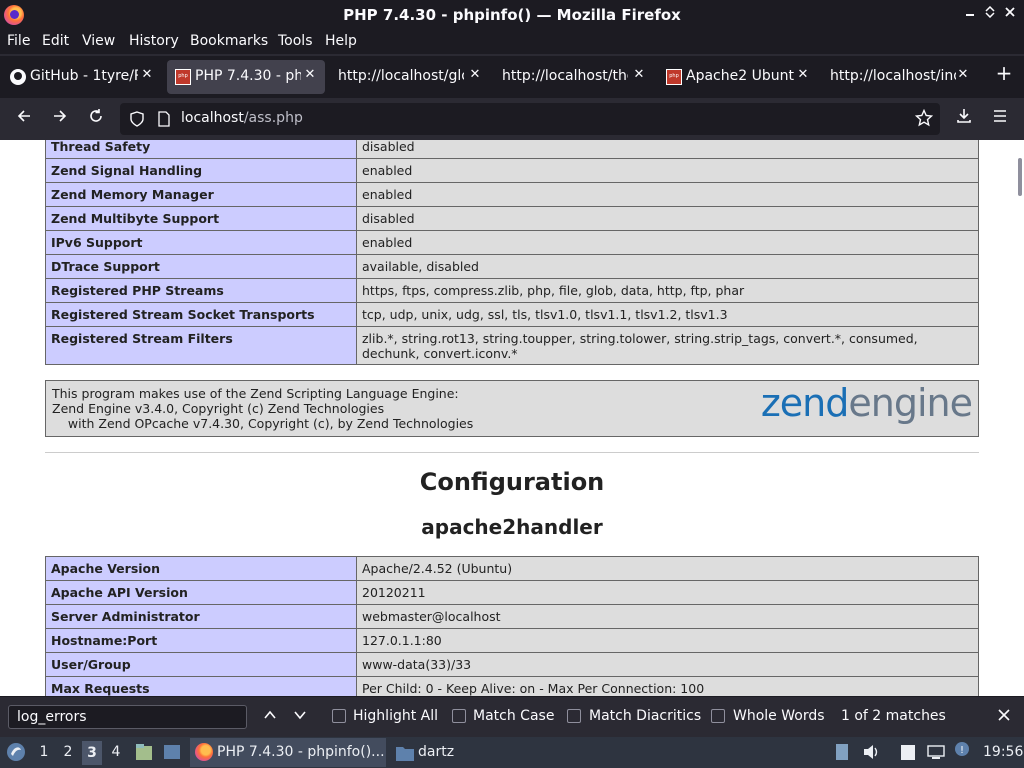 This screenshot has height=768, width=1024. I want to click on table-row: DTrace Support available, disabled, so click(512, 266).